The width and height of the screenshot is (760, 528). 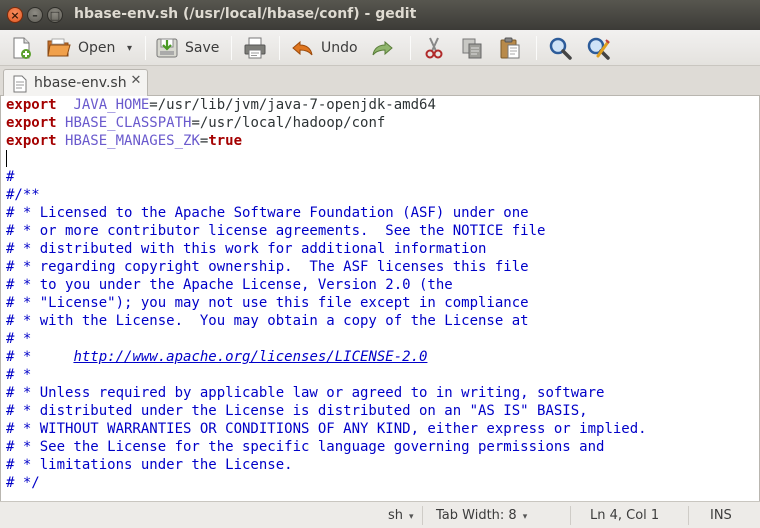 What do you see at coordinates (302, 48) in the screenshot?
I see `undo-icon` at bounding box center [302, 48].